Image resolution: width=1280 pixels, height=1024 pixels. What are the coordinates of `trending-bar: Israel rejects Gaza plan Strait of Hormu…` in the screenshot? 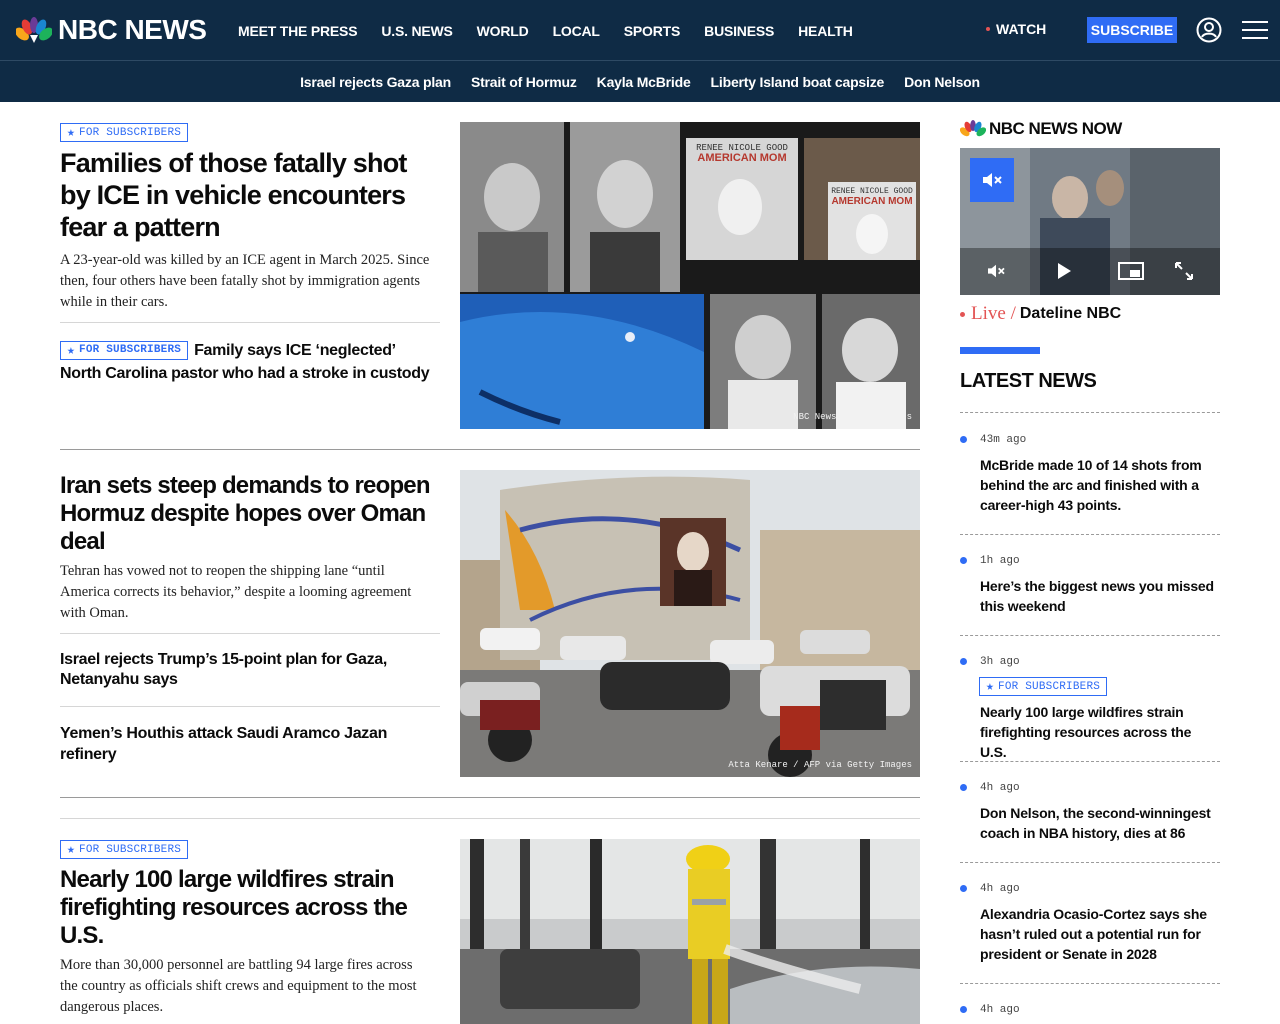 It's located at (640, 81).